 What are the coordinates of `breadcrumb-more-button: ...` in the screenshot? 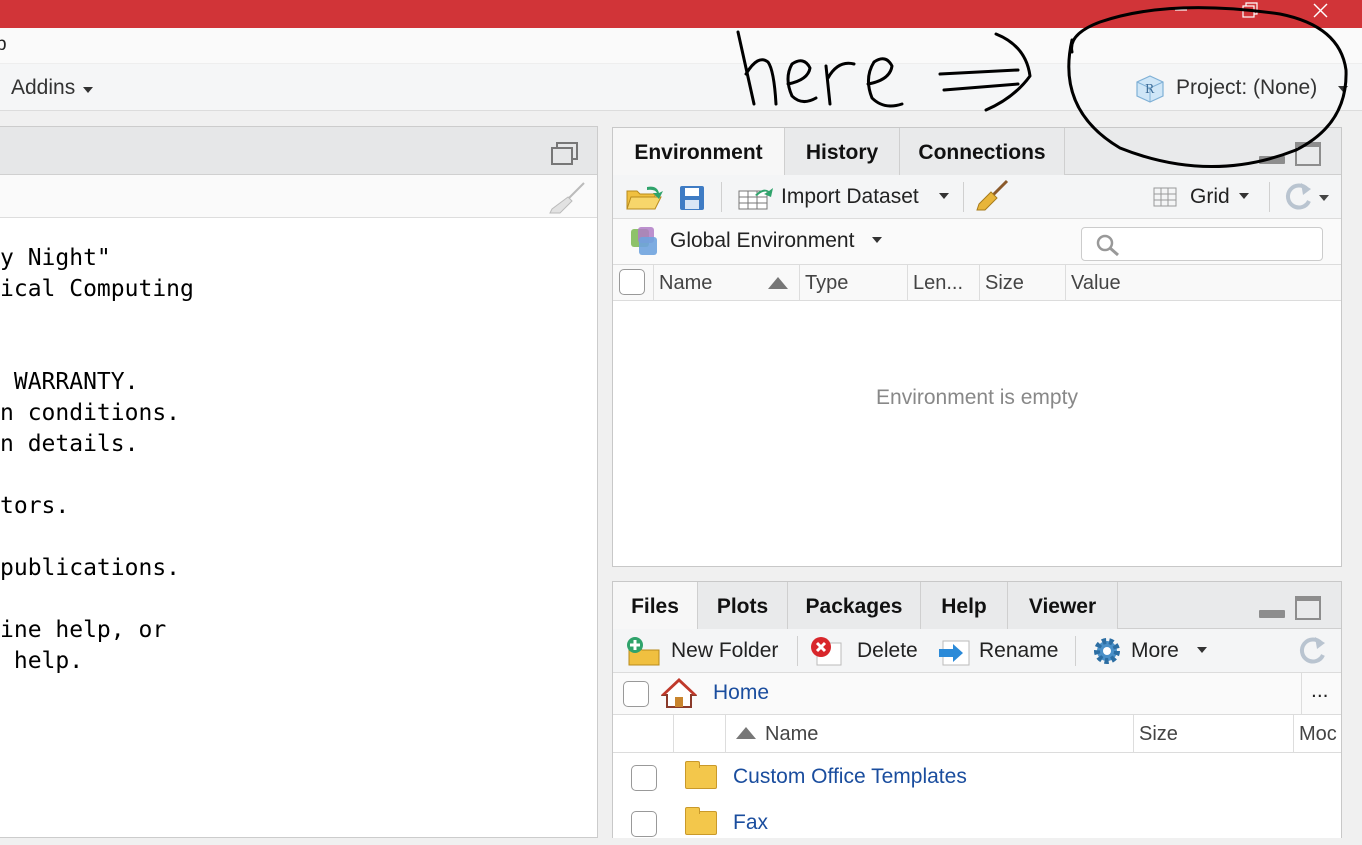 It's located at (1320, 691).